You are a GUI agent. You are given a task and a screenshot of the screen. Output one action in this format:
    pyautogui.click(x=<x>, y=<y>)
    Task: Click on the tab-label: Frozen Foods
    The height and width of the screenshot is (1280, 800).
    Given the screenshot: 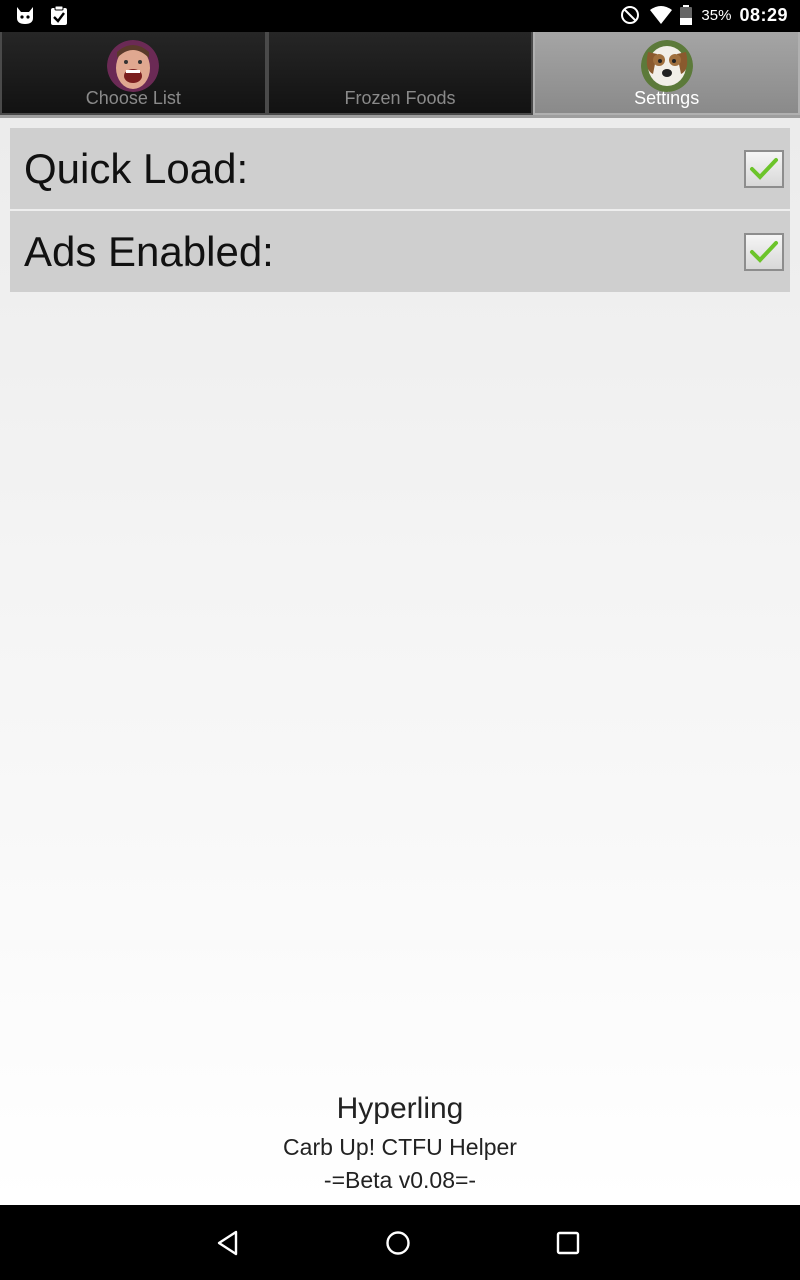 What is the action you would take?
    pyautogui.click(x=400, y=98)
    